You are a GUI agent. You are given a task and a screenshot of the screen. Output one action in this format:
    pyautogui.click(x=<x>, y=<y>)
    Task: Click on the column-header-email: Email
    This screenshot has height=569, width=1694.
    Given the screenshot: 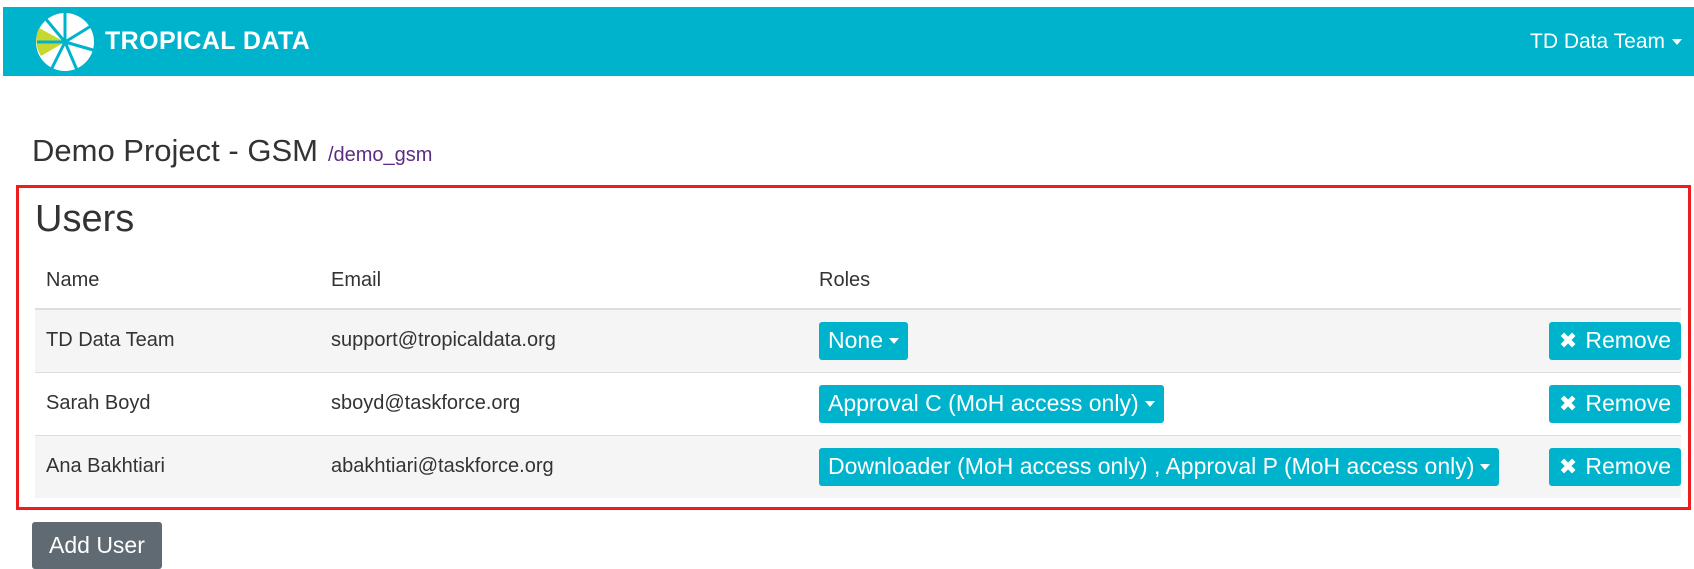 What is the action you would take?
    pyautogui.click(x=564, y=281)
    